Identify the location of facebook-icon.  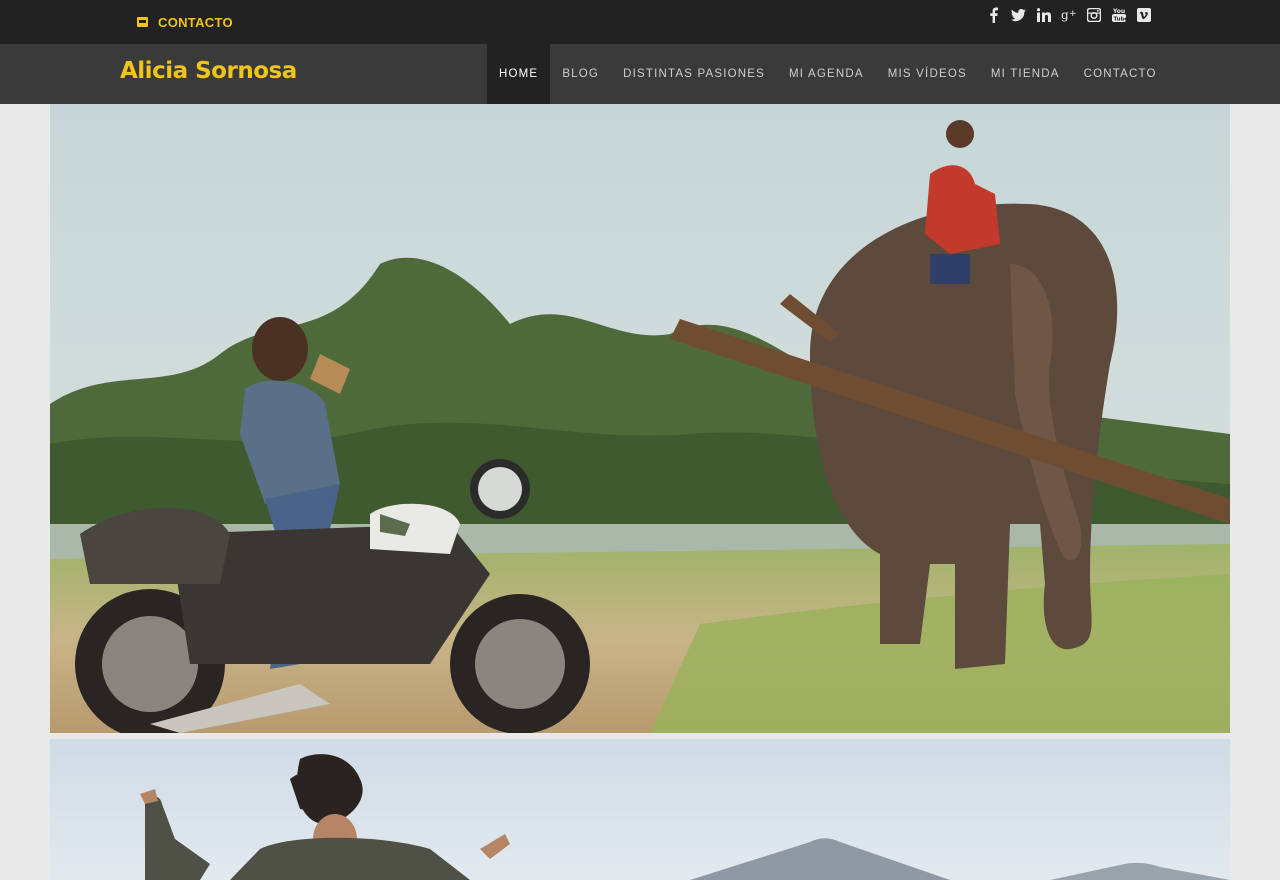
(993, 15).